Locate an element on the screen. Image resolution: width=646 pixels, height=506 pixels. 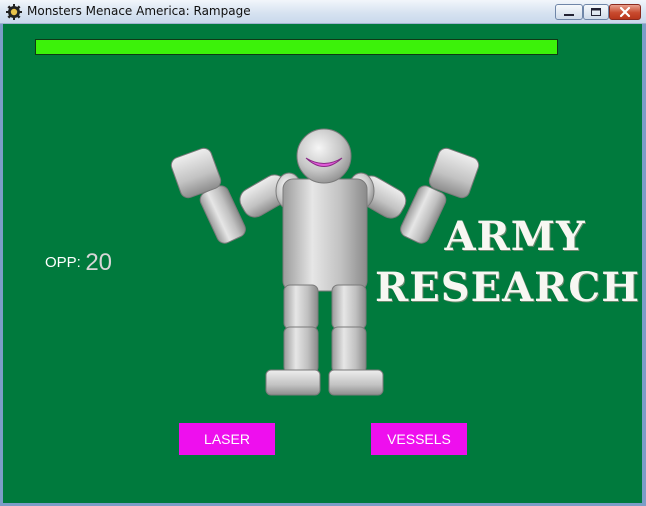
minimize-icon is located at coordinates (569, 15).